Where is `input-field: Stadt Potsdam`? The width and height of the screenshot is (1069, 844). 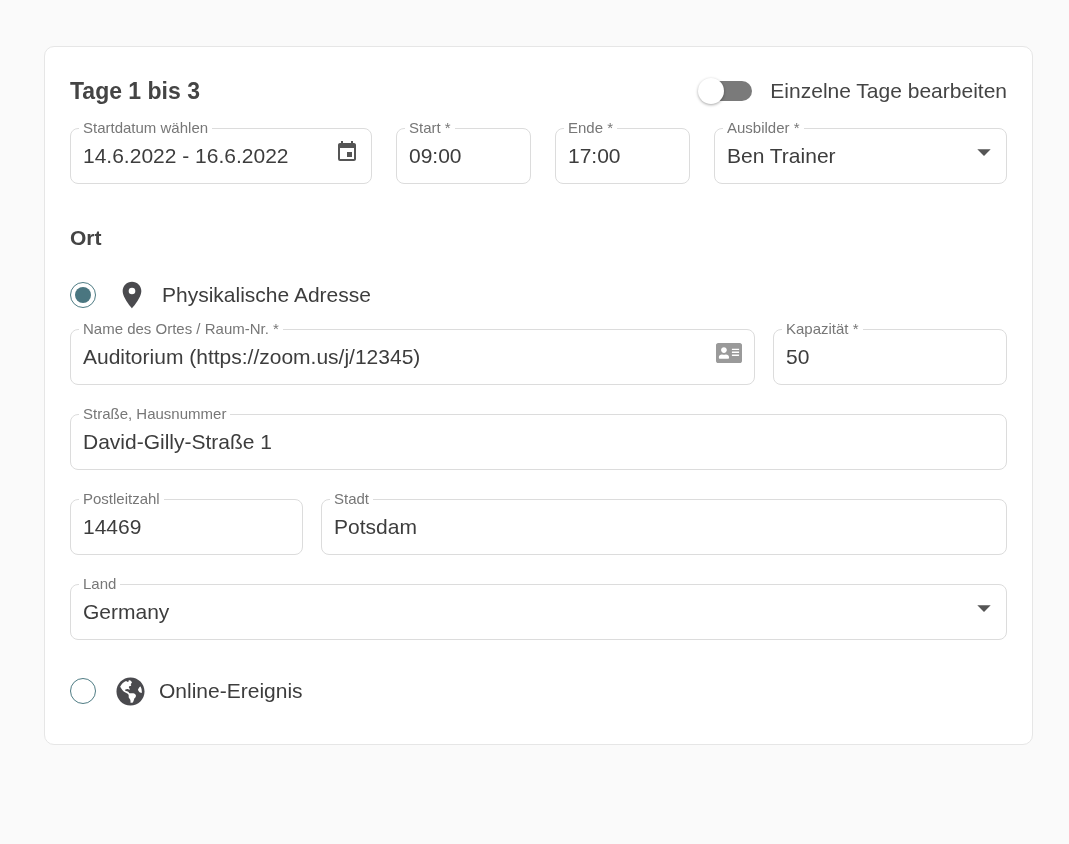
input-field: Stadt Potsdam is located at coordinates (664, 523).